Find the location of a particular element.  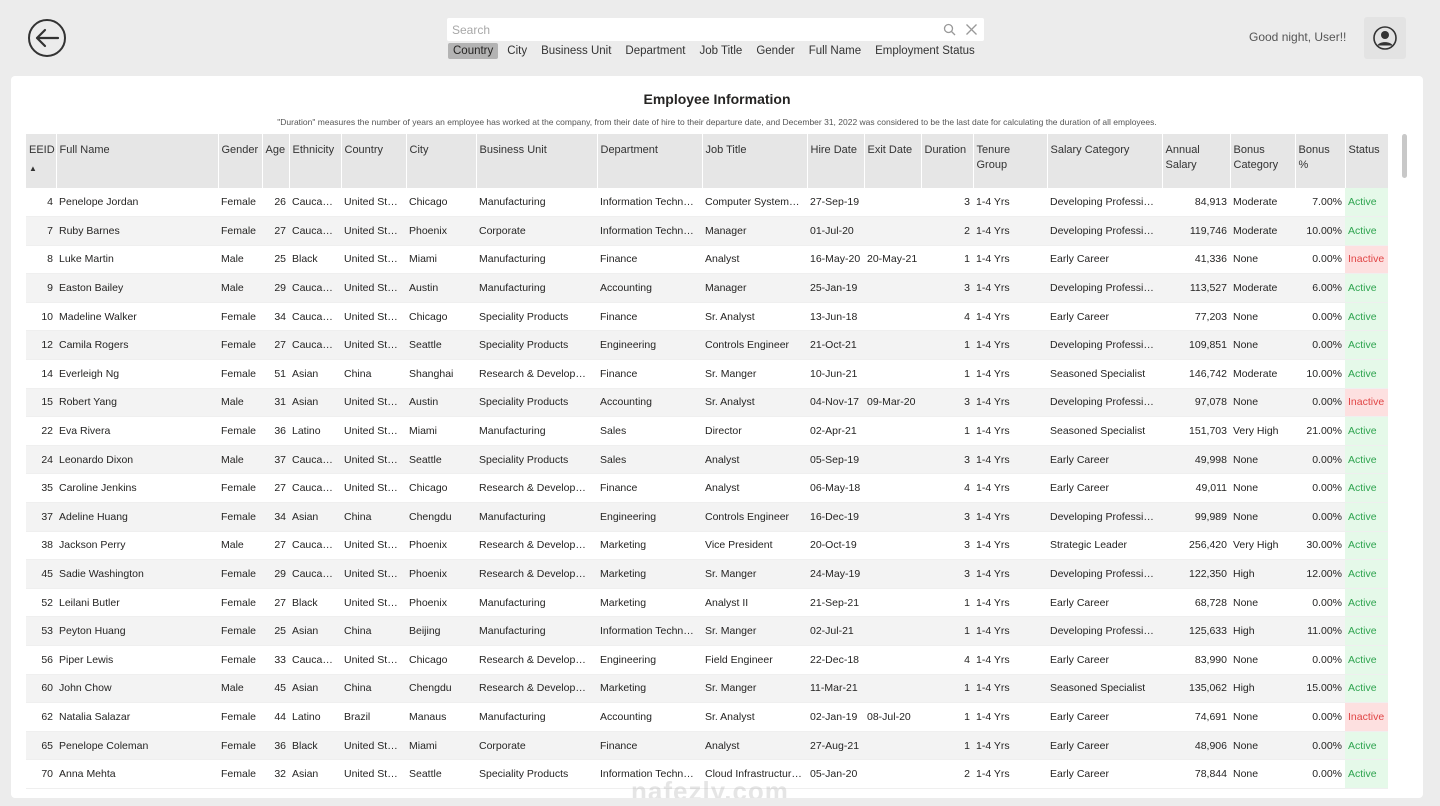

filter-full-name: Full Name is located at coordinates (835, 51).